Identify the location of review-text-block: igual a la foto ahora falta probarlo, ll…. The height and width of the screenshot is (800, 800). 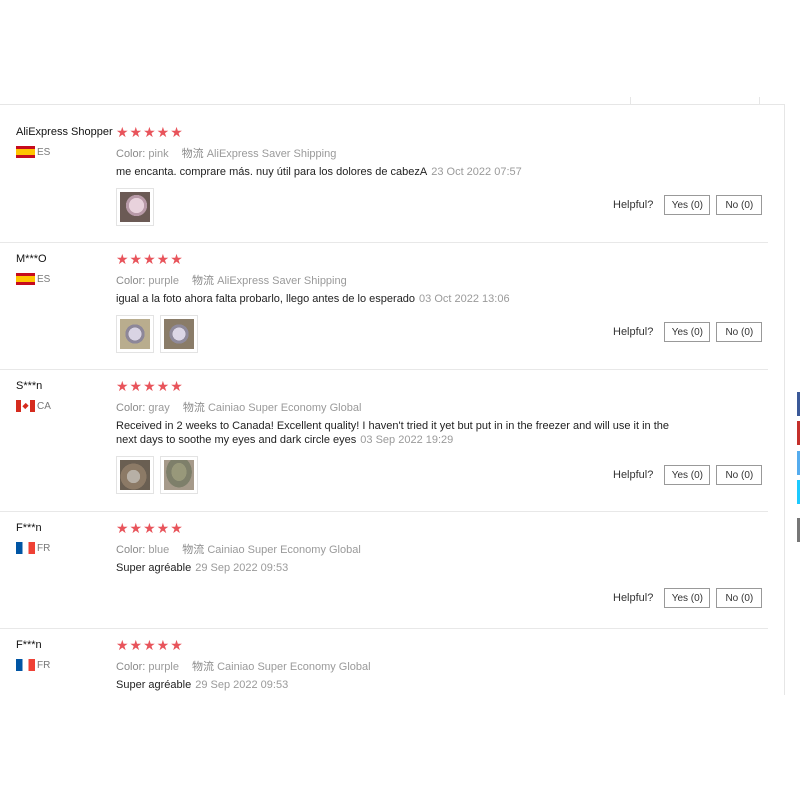
(406, 299).